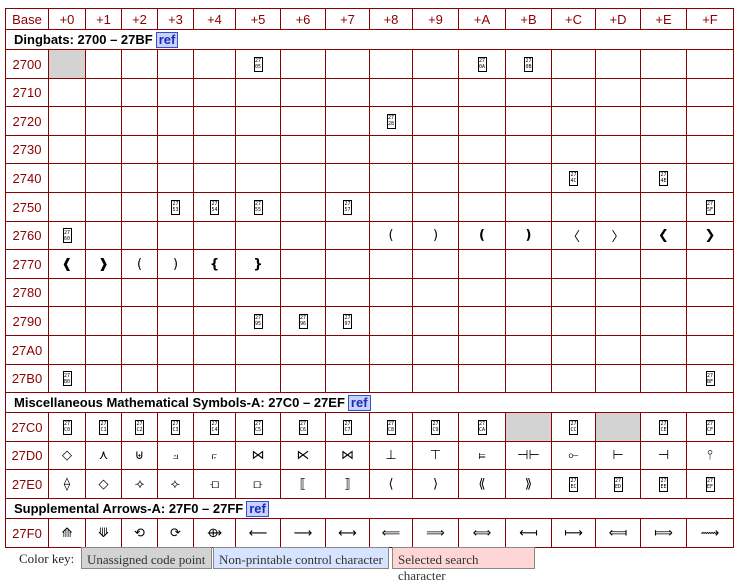 The width and height of the screenshot is (741, 584). Describe the element at coordinates (303, 455) in the screenshot. I see `code-point-cell: ⋉` at that location.